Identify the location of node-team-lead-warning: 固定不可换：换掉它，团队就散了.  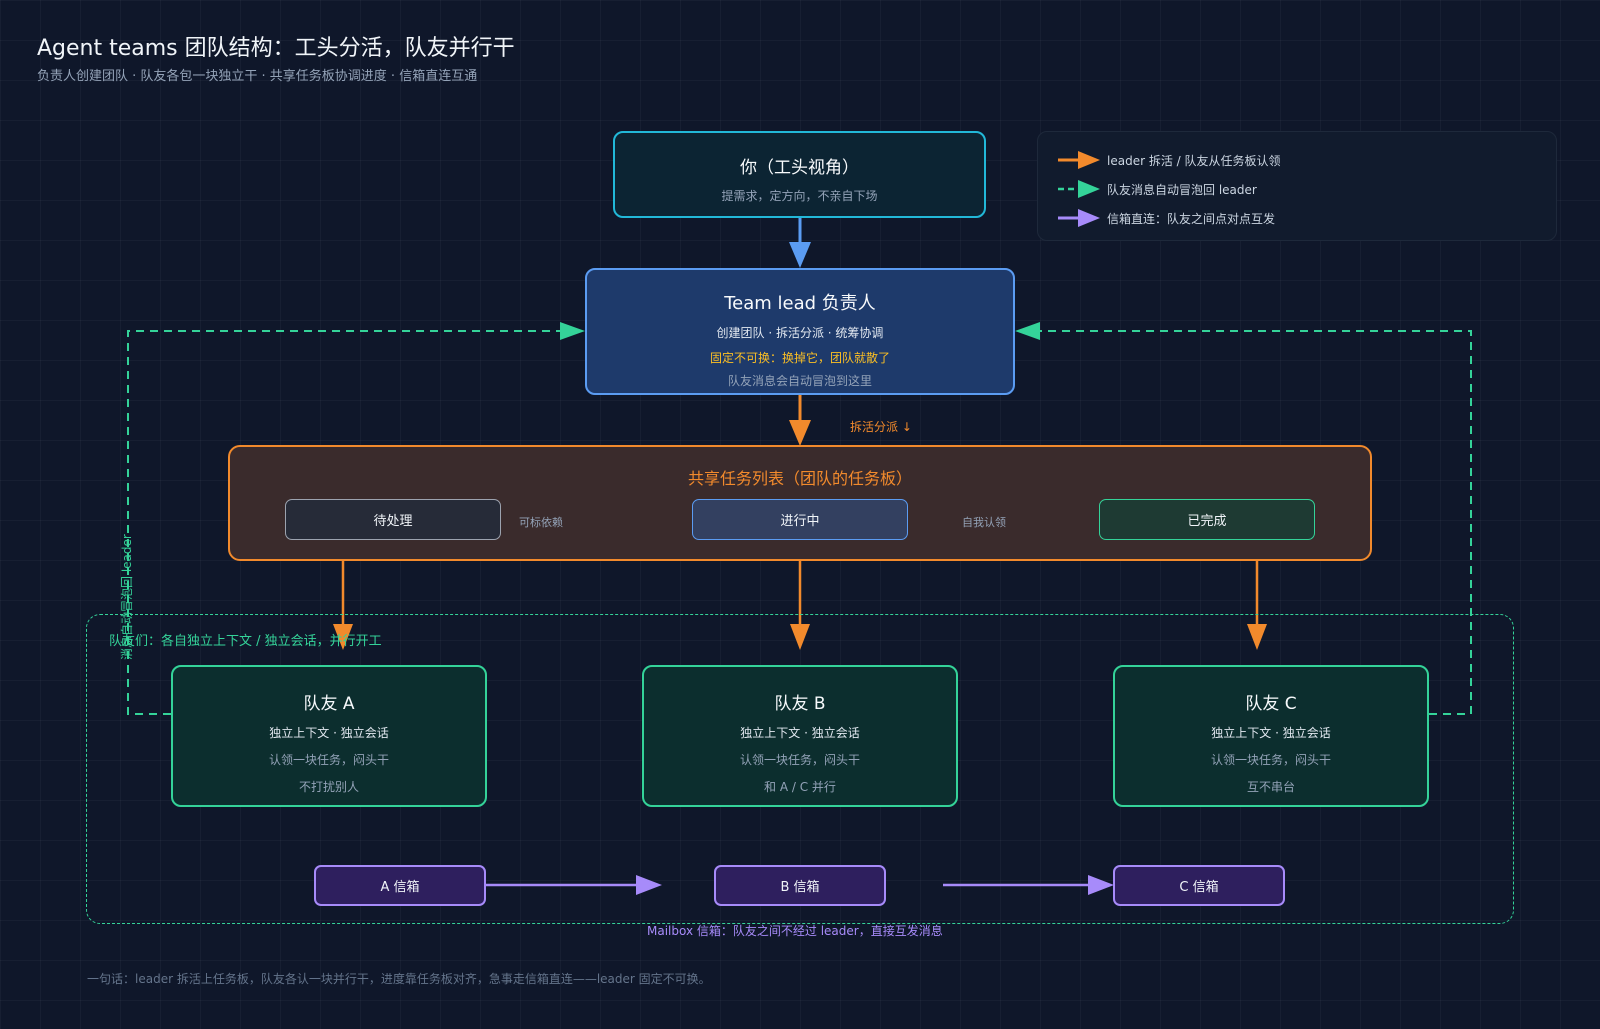
(799, 358).